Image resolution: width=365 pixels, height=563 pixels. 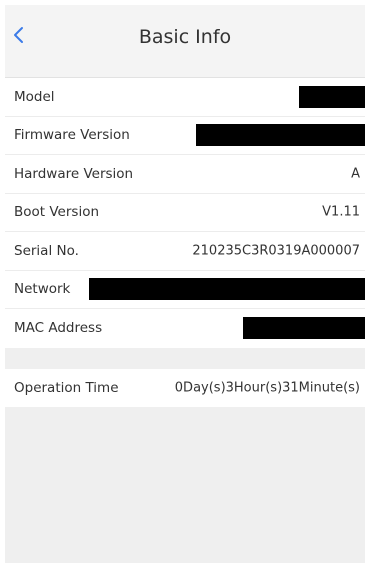 I want to click on firmware-version-redacted-value, so click(x=280, y=135).